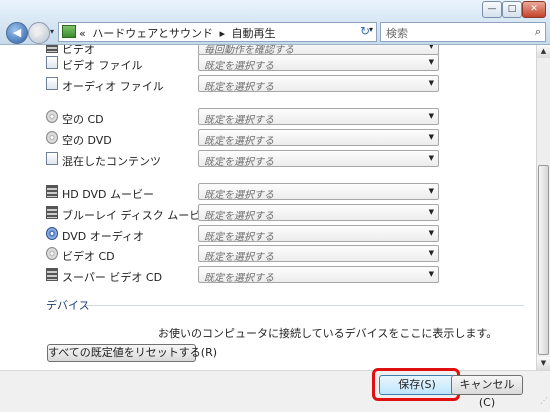 The height and width of the screenshot is (412, 550). Describe the element at coordinates (39, 33) in the screenshot. I see `forward-button: ▶` at that location.